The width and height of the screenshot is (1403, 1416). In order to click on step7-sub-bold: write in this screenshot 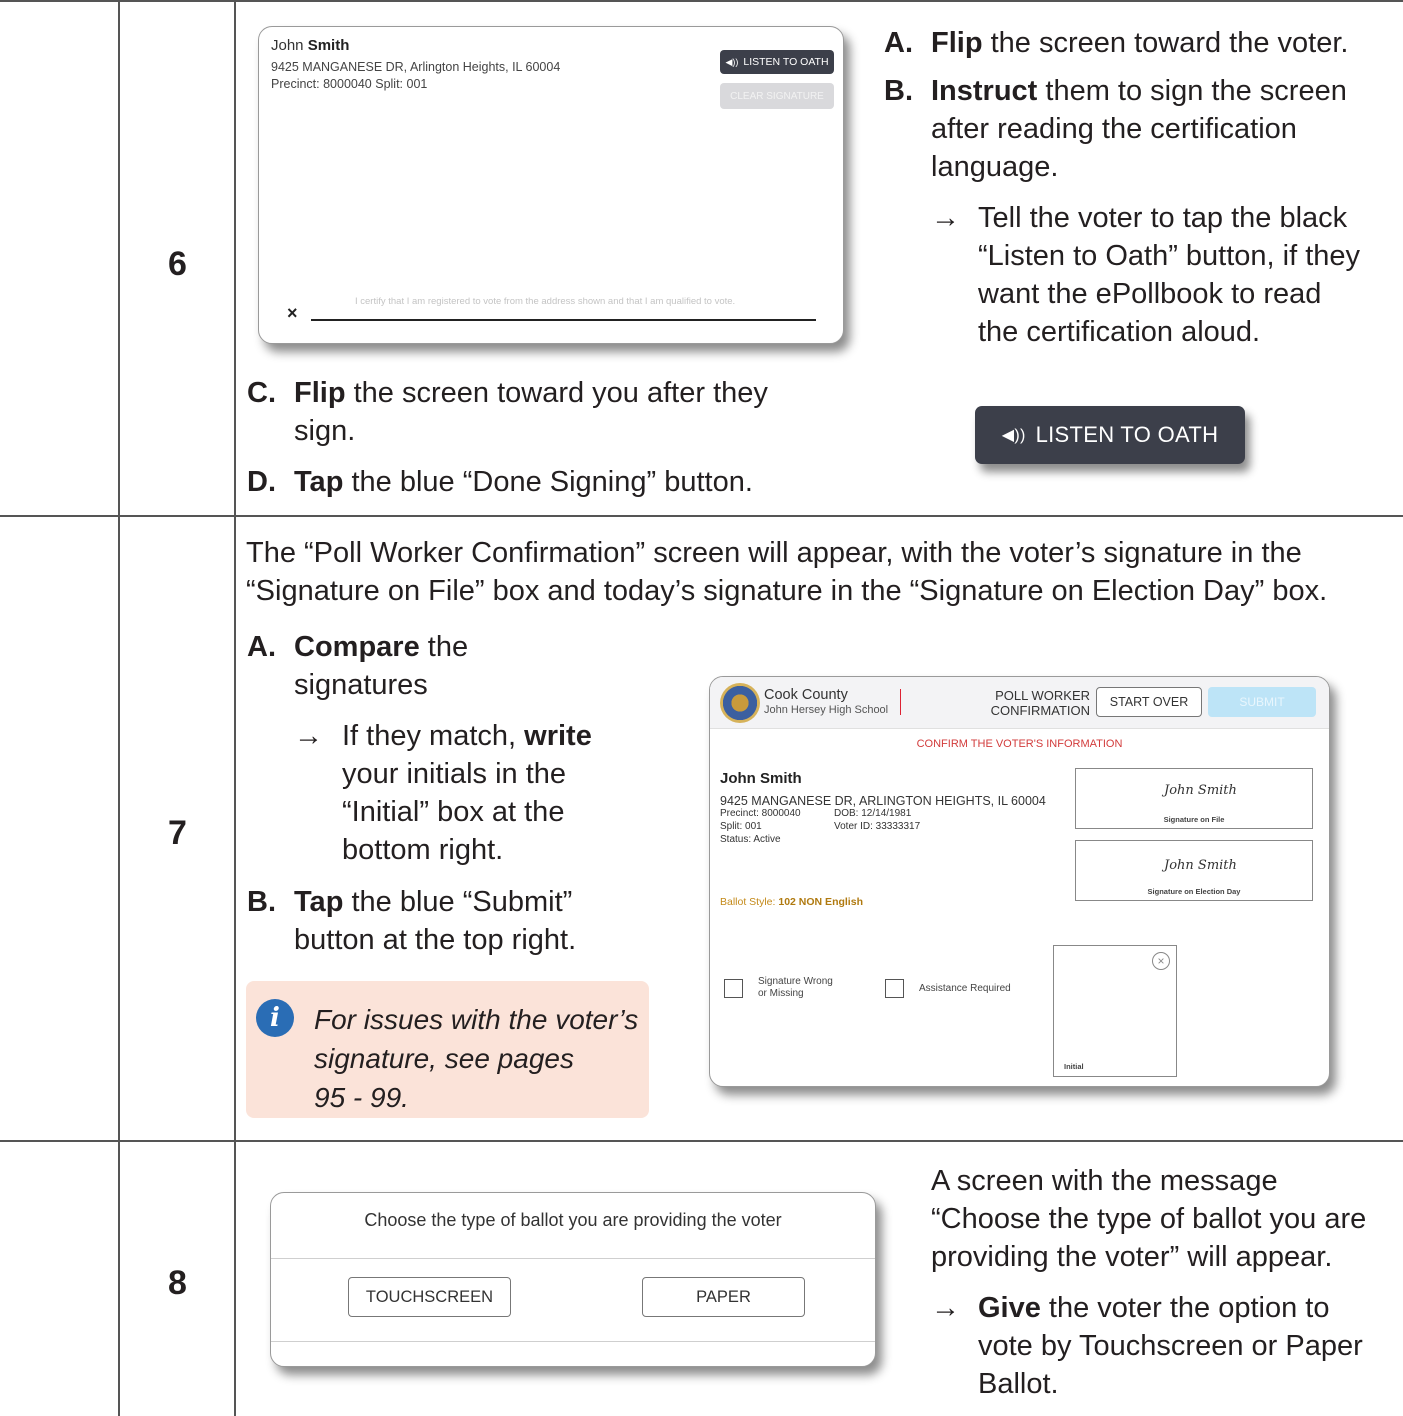, I will do `click(558, 736)`.